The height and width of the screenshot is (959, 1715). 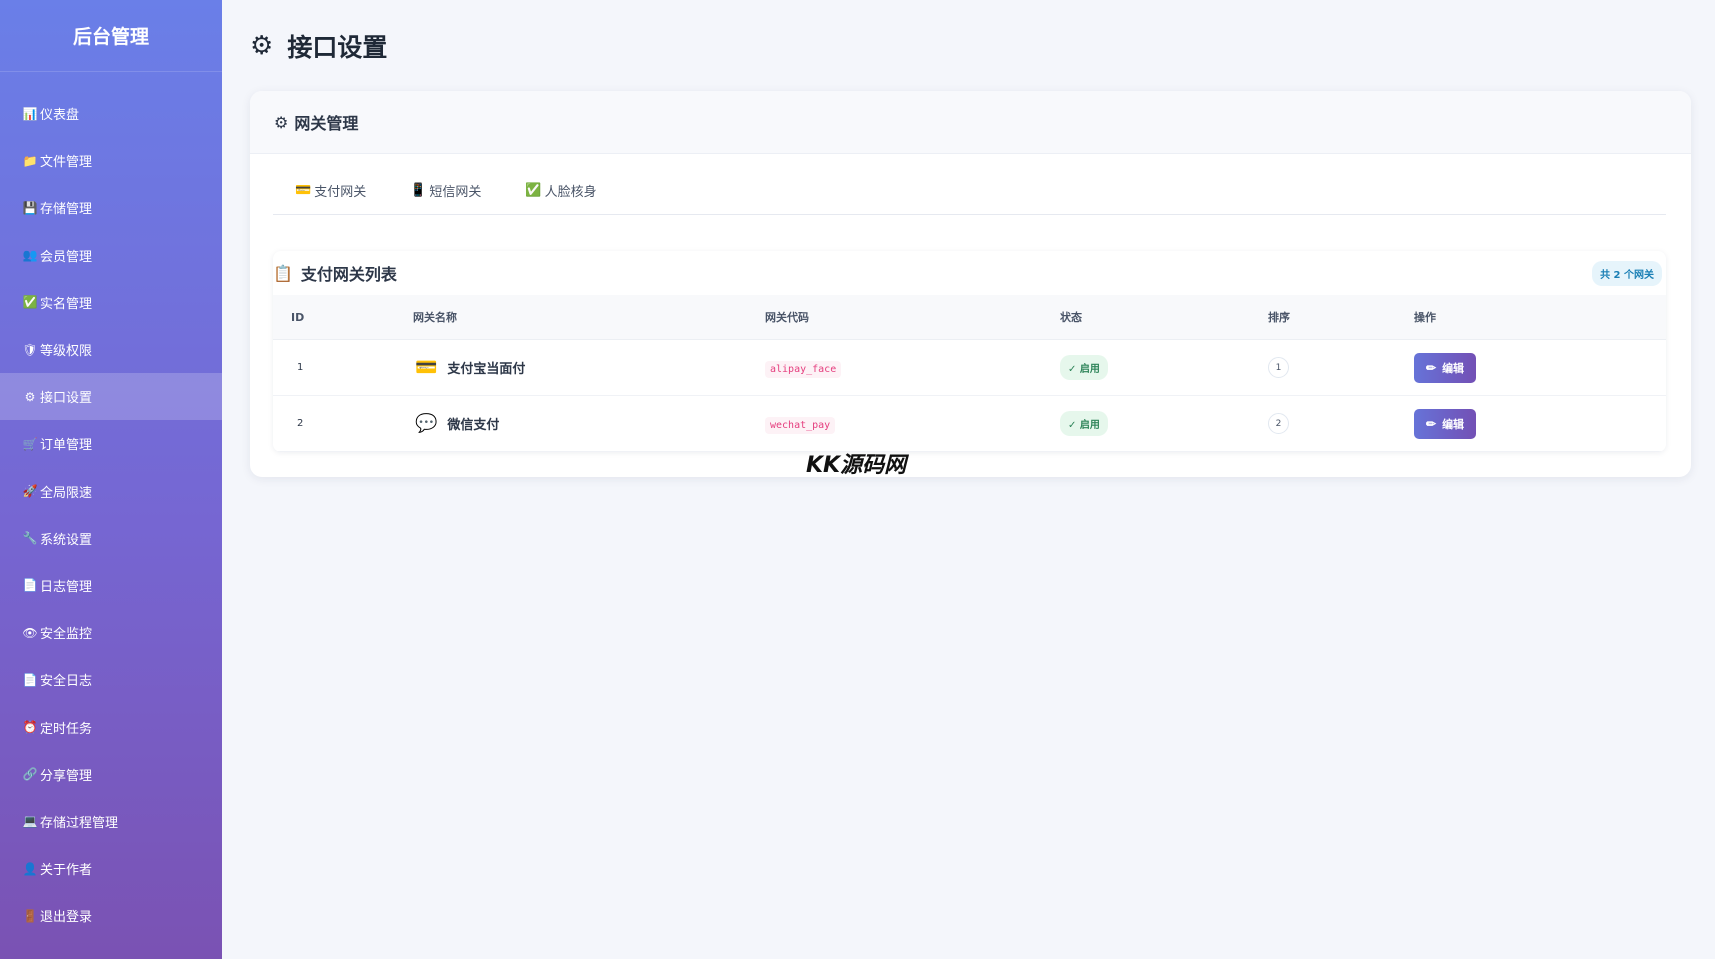 I want to click on chat-bubble-icon: 💬, so click(x=426, y=423).